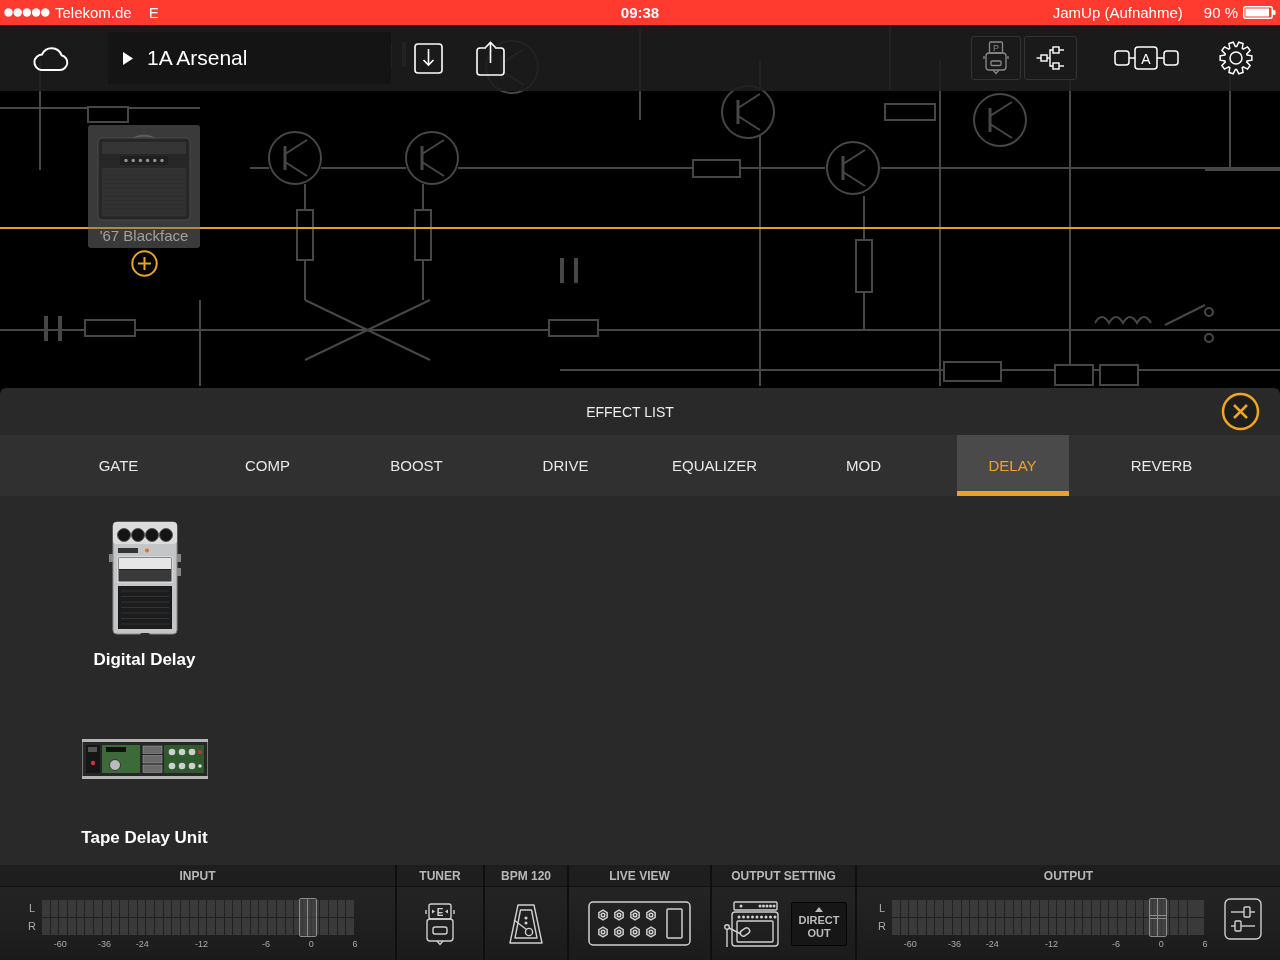 The height and width of the screenshot is (960, 1280). Describe the element at coordinates (526, 876) in the screenshot. I see `section-header: BPM 120` at that location.